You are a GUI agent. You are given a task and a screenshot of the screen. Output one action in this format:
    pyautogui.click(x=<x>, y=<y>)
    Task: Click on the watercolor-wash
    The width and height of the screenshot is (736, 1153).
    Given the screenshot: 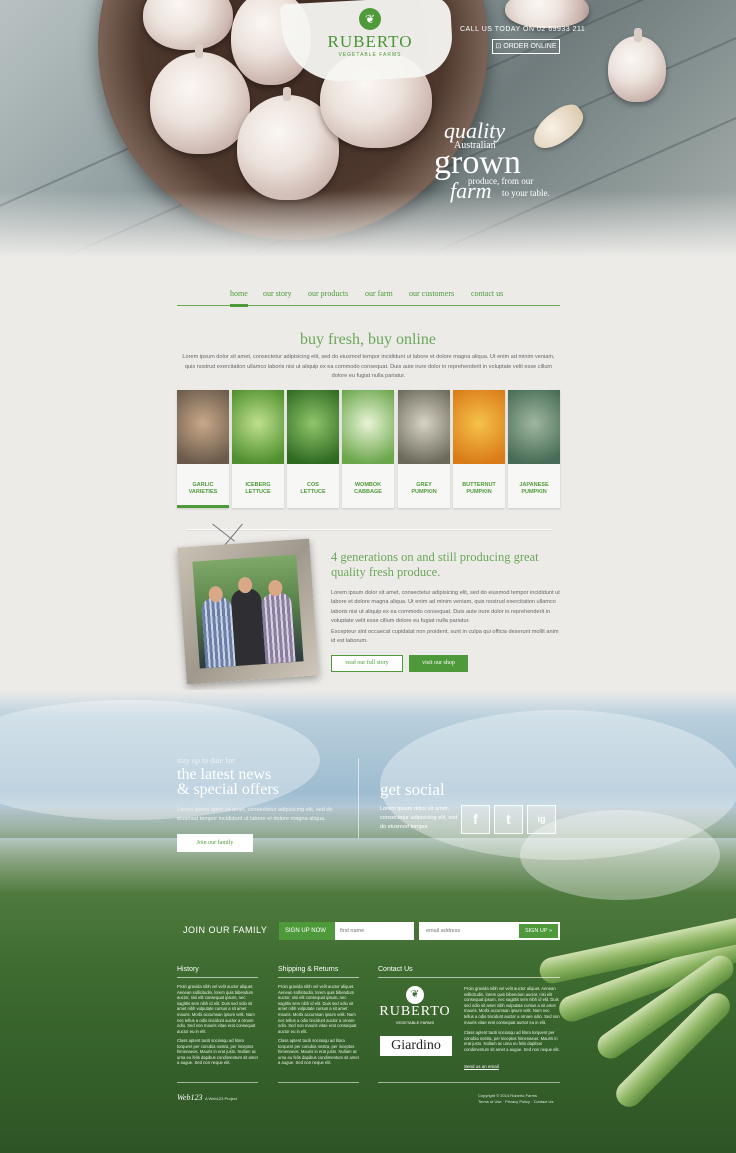 What is the action you would take?
    pyautogui.click(x=160, y=760)
    